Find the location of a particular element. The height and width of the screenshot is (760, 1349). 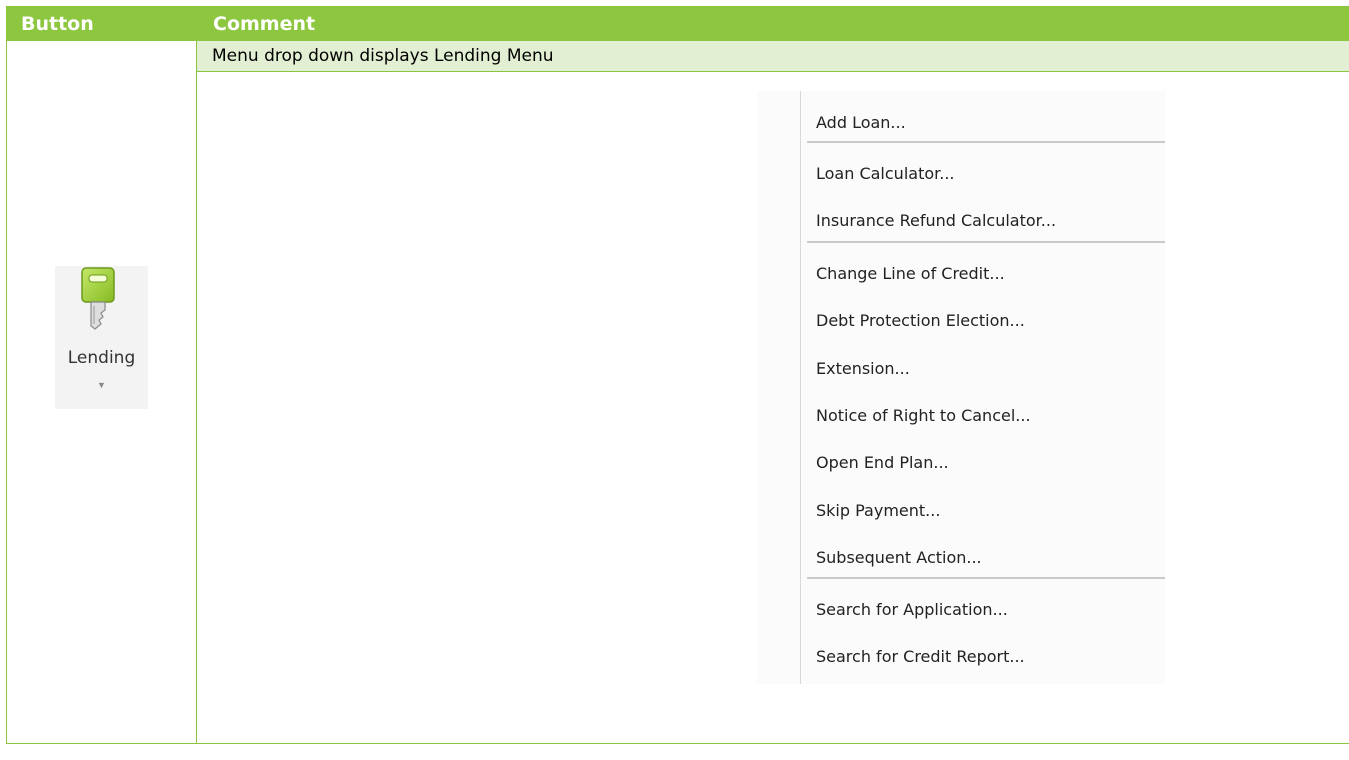

table-header-row: Button Comment is located at coordinates (677, 23).